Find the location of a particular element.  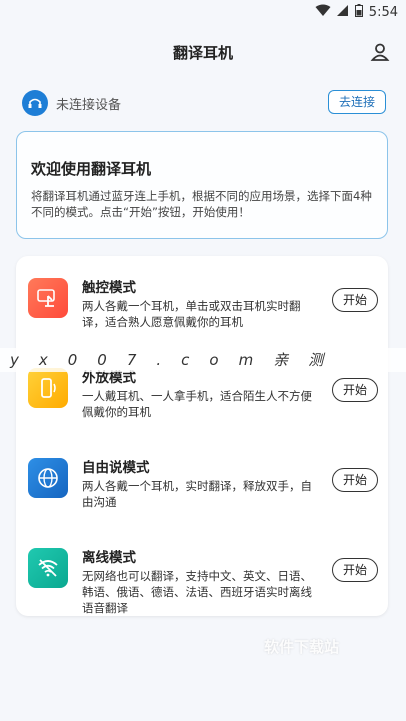

earphone-icon is located at coordinates (35, 103).